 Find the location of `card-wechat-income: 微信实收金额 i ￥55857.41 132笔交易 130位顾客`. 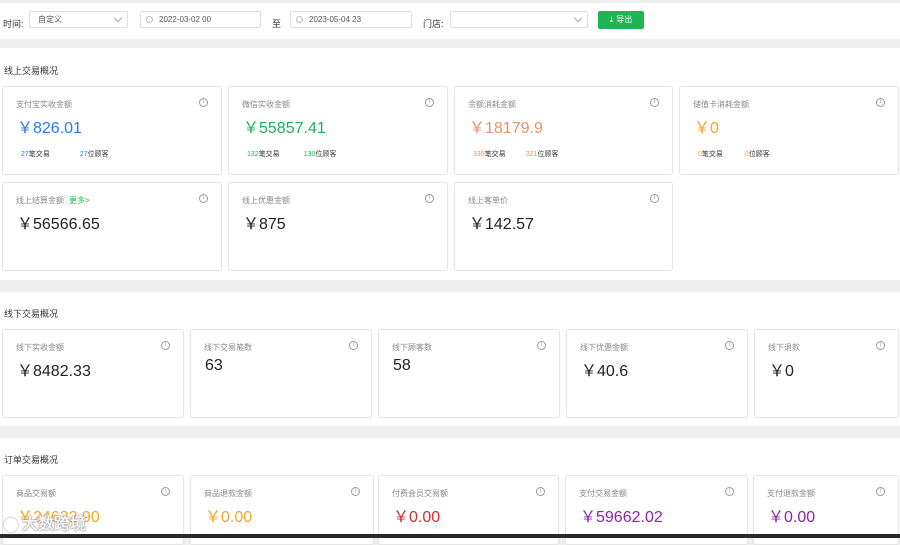

card-wechat-income: 微信实收金额 i ￥55857.41 132笔交易 130位顾客 is located at coordinates (338, 130).